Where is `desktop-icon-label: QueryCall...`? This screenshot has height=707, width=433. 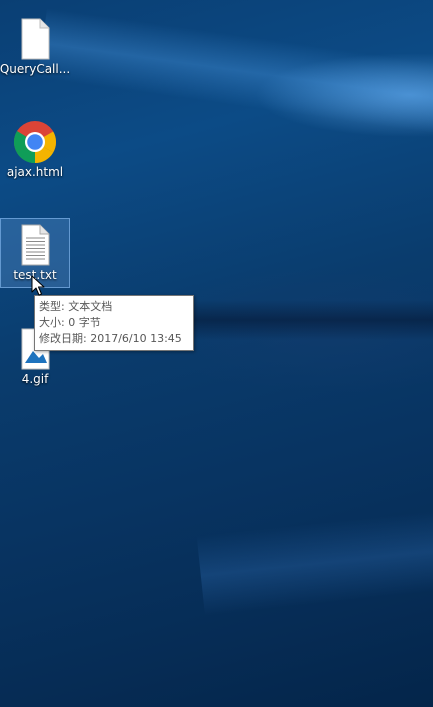
desktop-icon-label: QueryCall... is located at coordinates (35, 69).